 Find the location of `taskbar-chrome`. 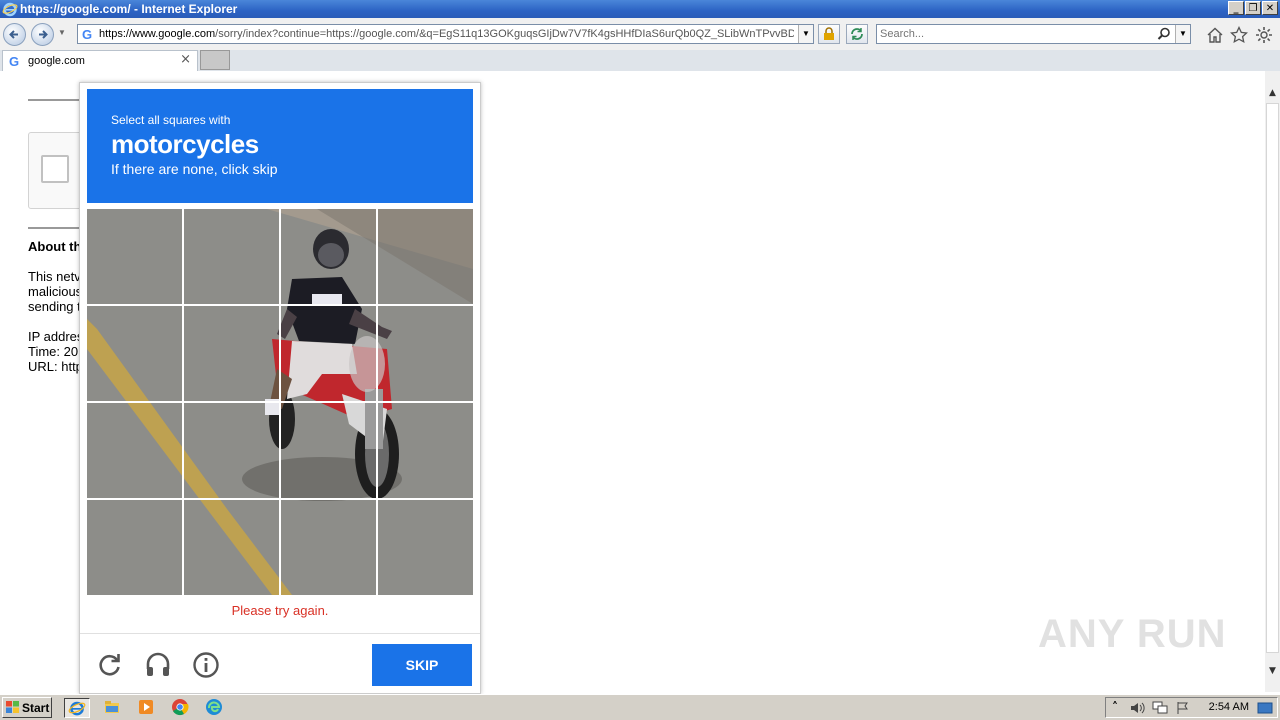

taskbar-chrome is located at coordinates (181, 708).